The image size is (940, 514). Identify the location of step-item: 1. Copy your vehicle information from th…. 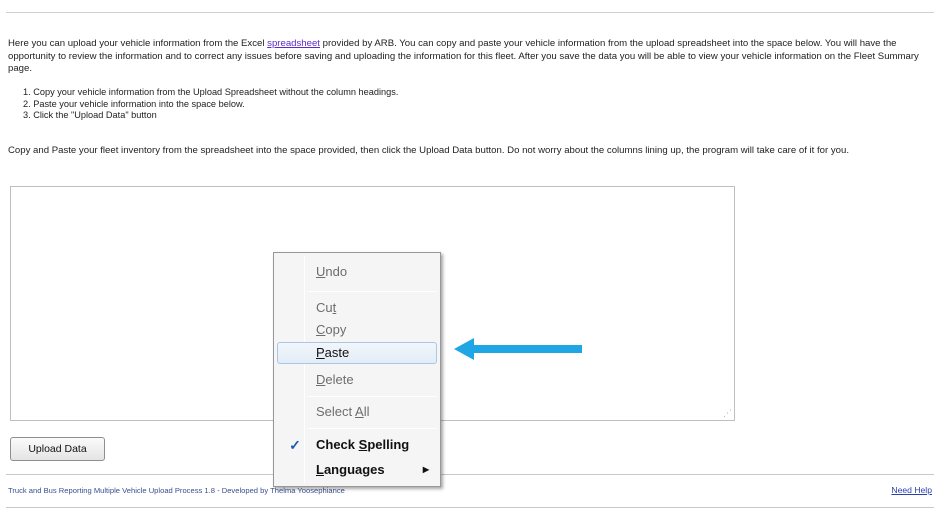
(211, 92).